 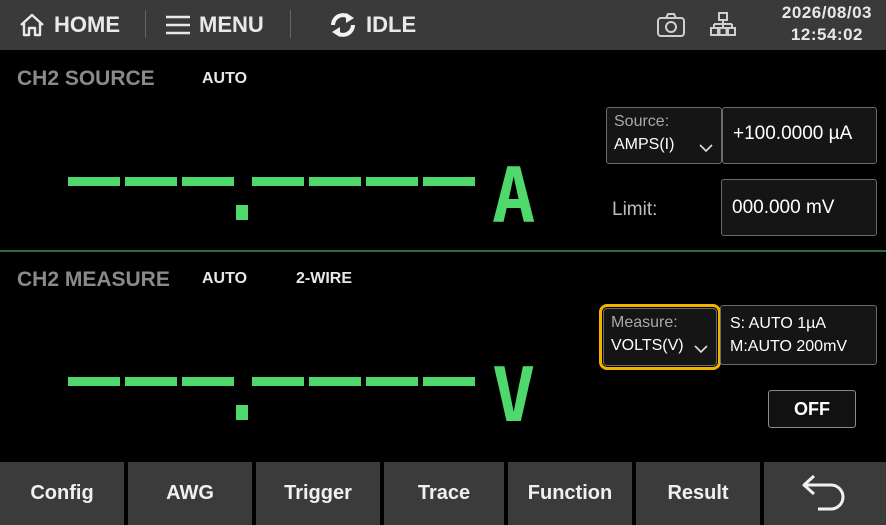 I want to click on limit-label: Limit:, so click(x=635, y=209).